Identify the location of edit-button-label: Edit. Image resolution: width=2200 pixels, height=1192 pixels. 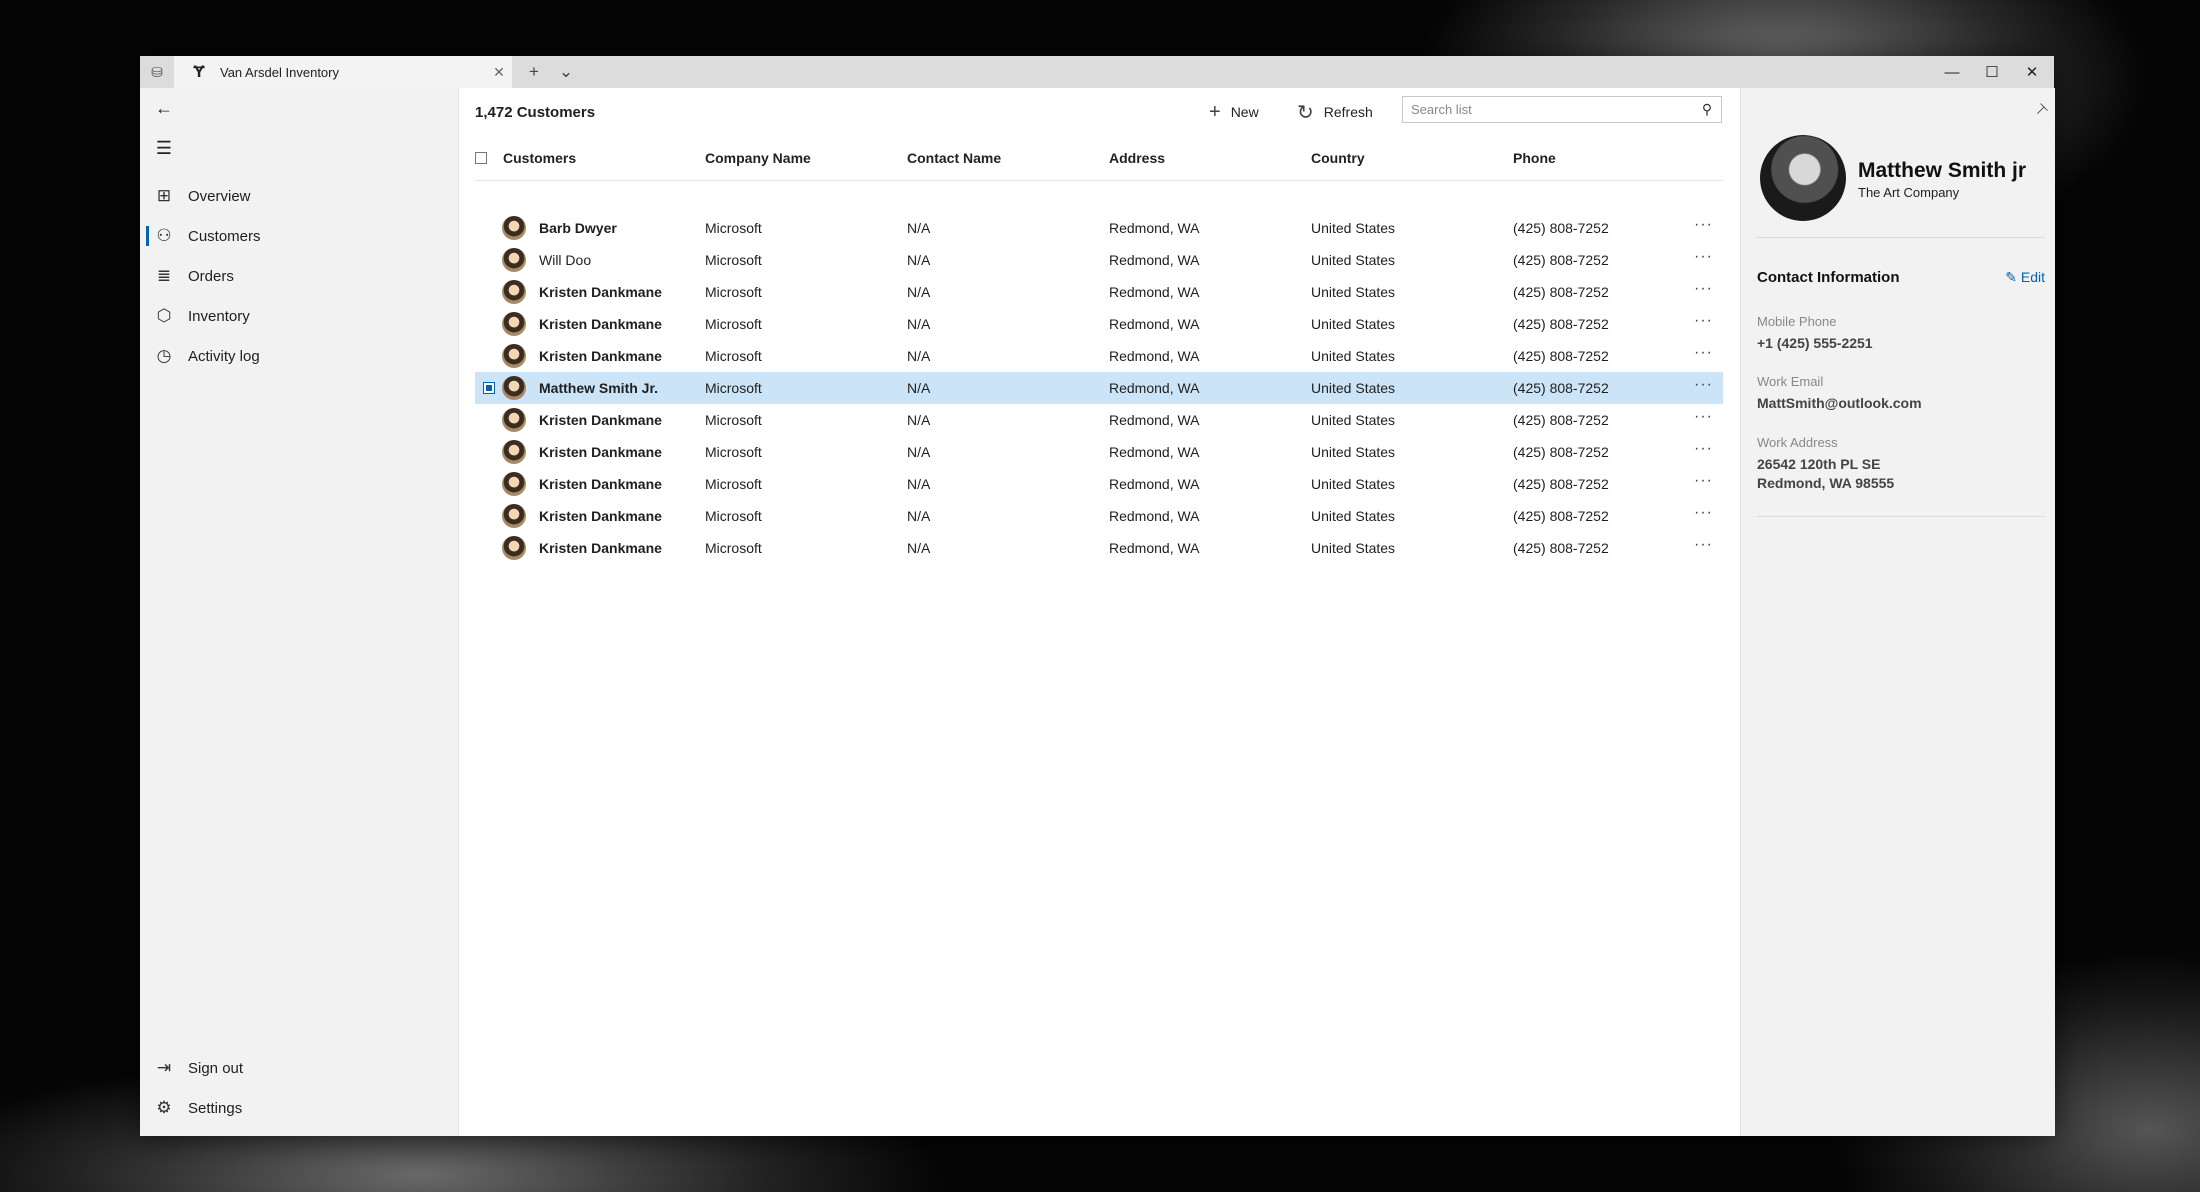
(2032, 277).